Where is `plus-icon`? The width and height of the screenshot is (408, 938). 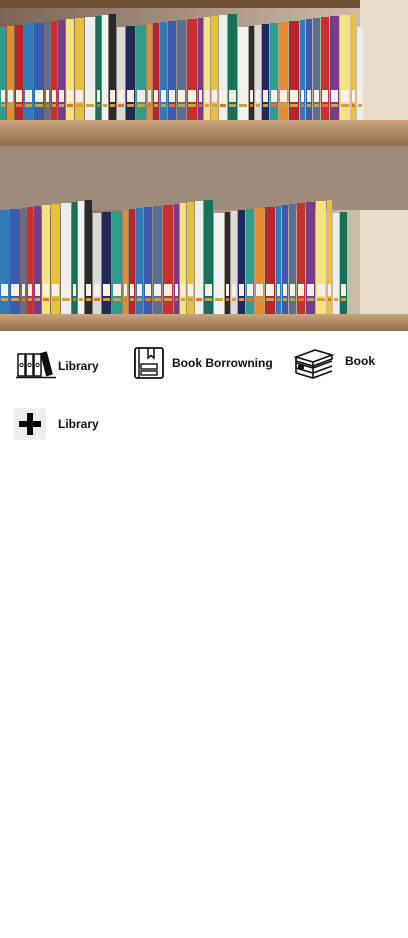
plus-icon is located at coordinates (30, 424).